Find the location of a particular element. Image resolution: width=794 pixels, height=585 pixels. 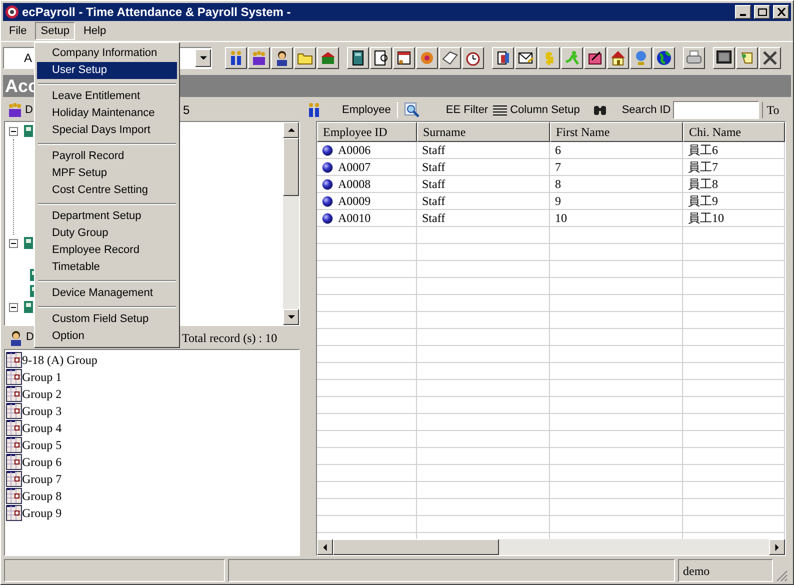

search-field is located at coordinates (715, 110).